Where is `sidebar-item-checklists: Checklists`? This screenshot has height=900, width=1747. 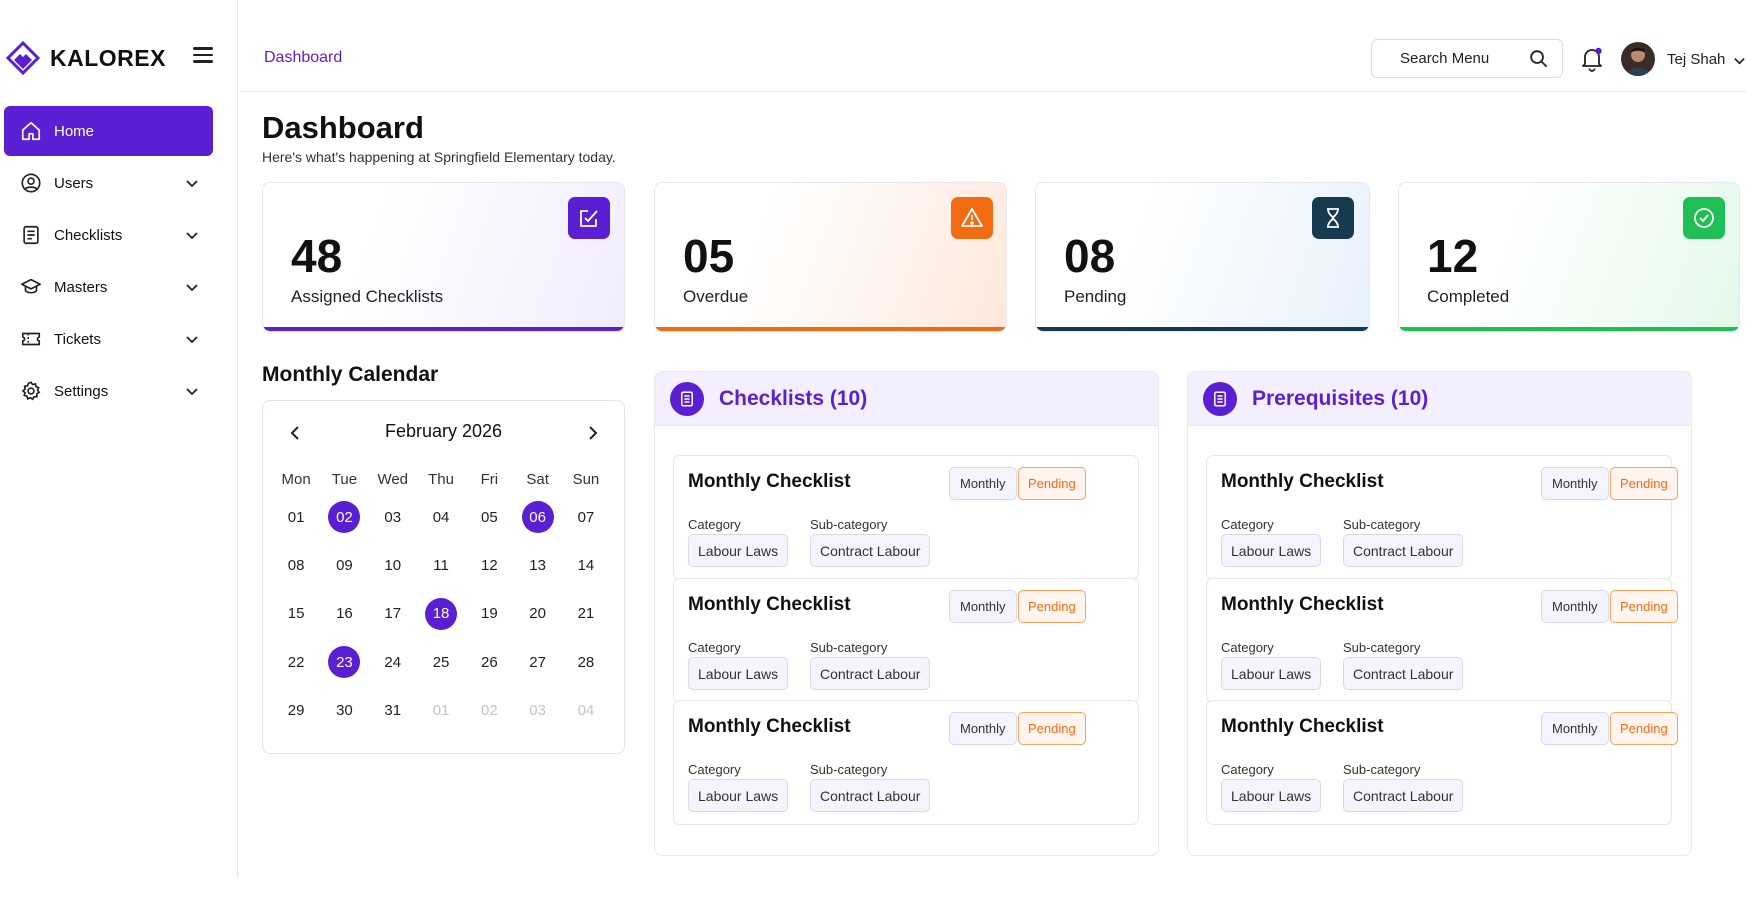 sidebar-item-checklists: Checklists is located at coordinates (108, 235).